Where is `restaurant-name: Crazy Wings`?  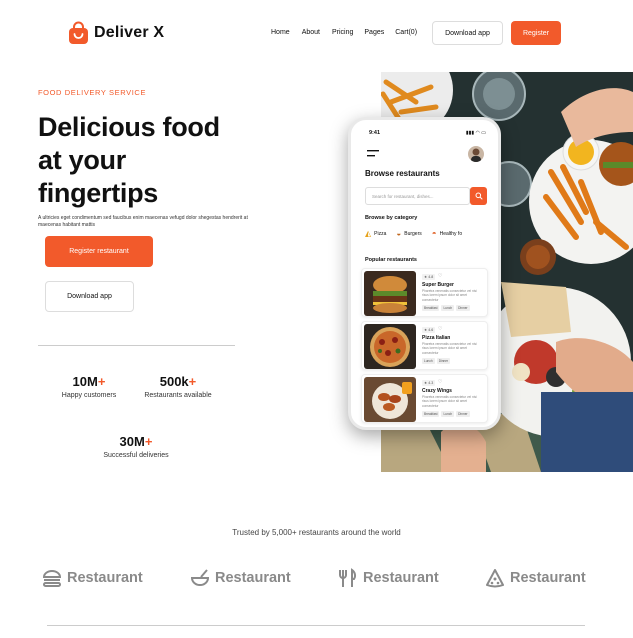 restaurant-name: Crazy Wings is located at coordinates (437, 391).